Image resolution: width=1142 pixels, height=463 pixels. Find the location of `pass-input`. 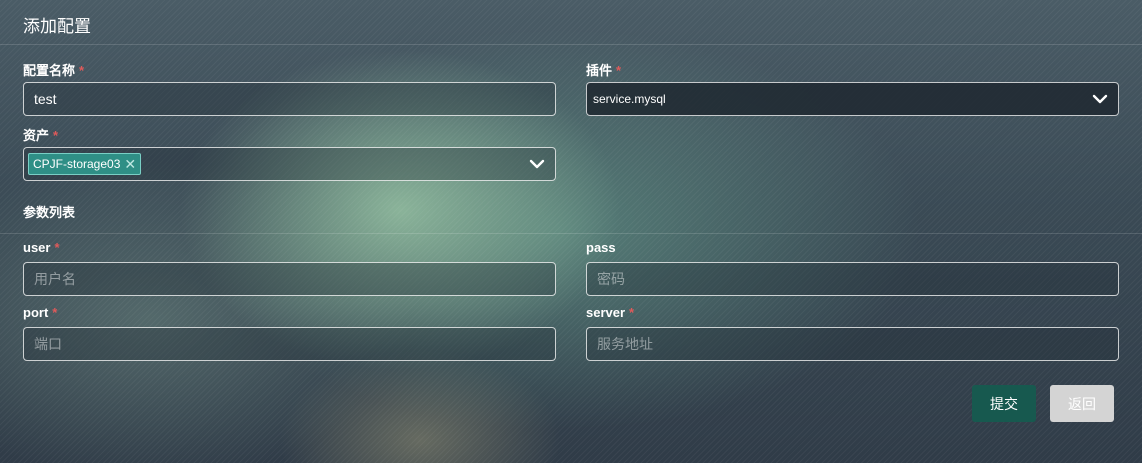

pass-input is located at coordinates (852, 279).